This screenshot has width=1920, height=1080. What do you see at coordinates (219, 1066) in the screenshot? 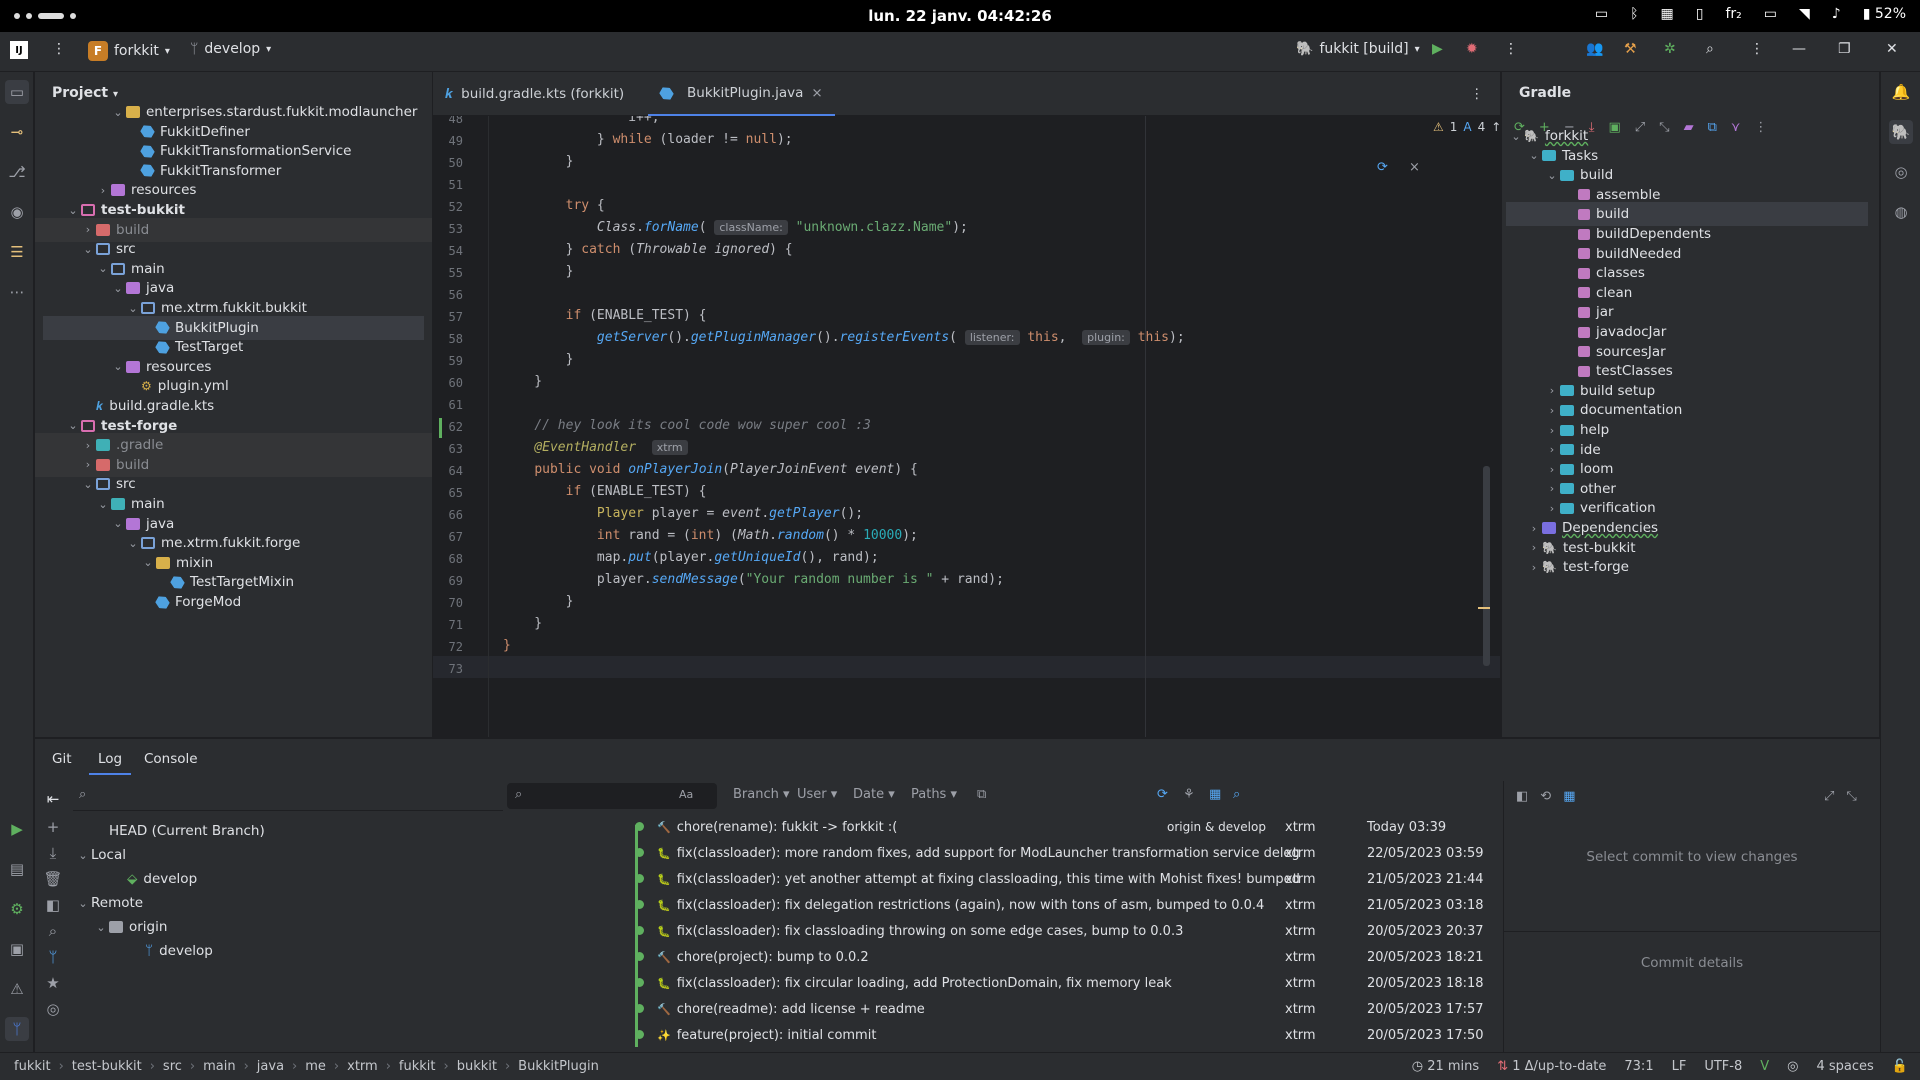
I see `breadcrumb-item: main` at bounding box center [219, 1066].